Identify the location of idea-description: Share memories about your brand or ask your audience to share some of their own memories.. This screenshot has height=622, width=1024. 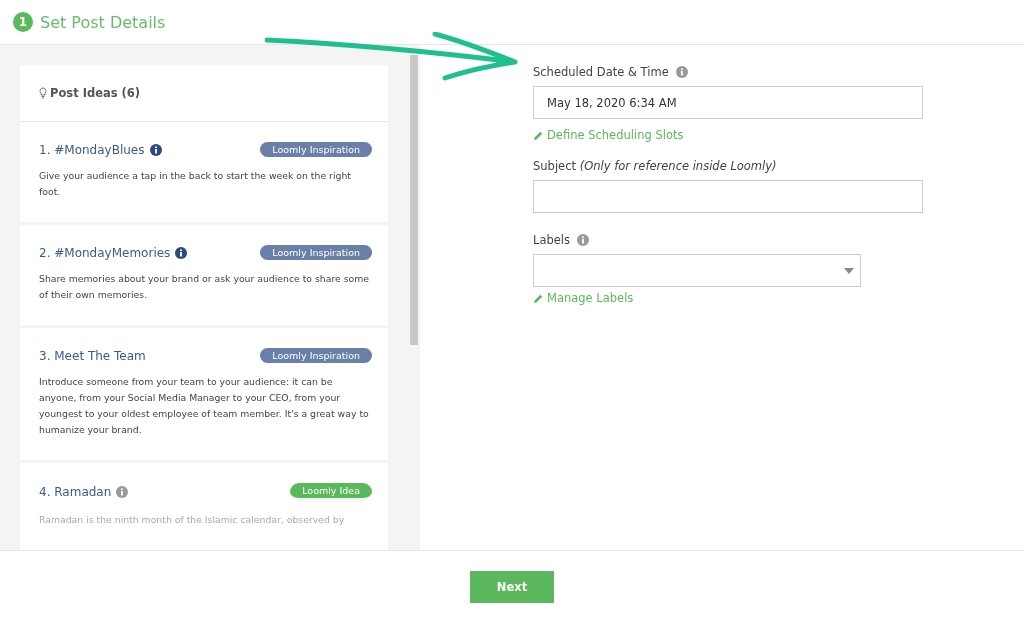
(205, 287).